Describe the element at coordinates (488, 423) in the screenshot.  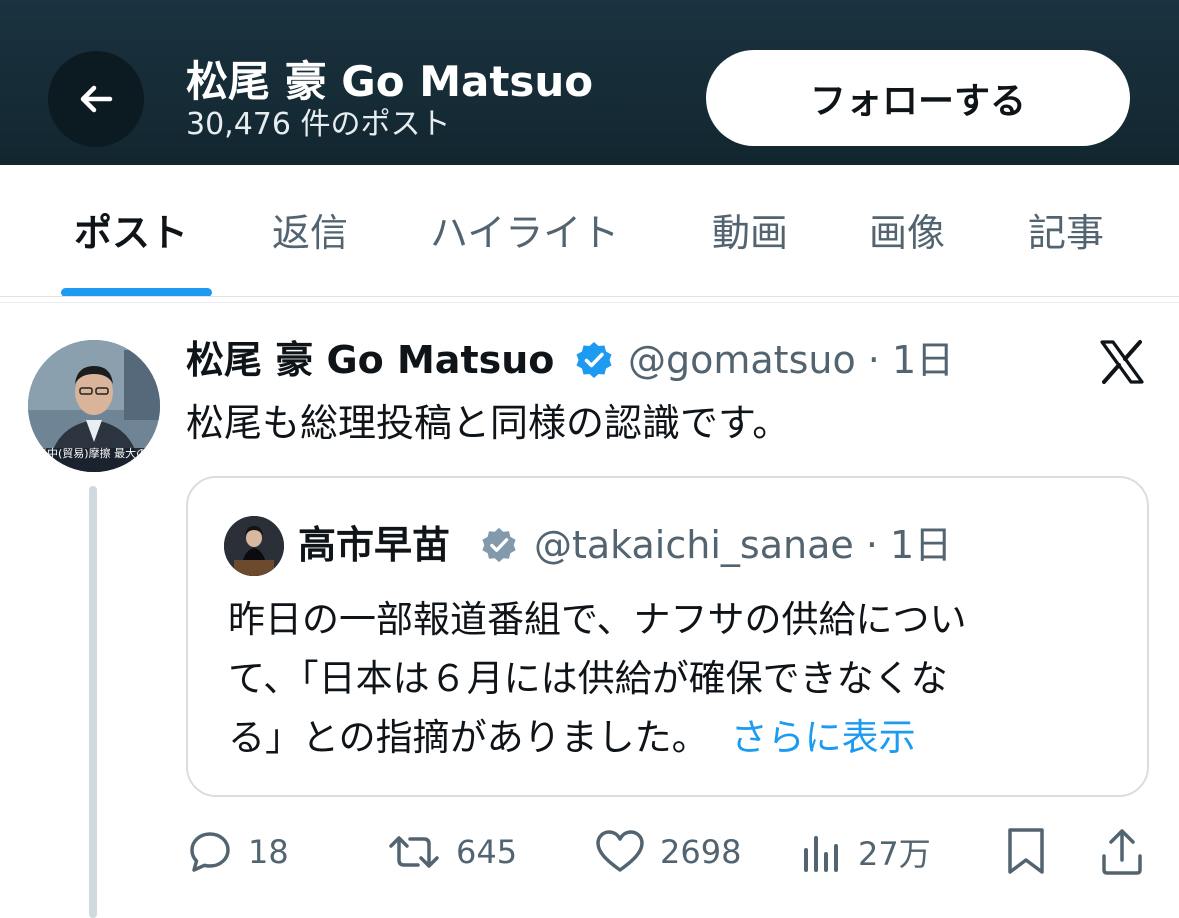
I see `post-text: 松尾も総理投稿と同様の認識です。` at that location.